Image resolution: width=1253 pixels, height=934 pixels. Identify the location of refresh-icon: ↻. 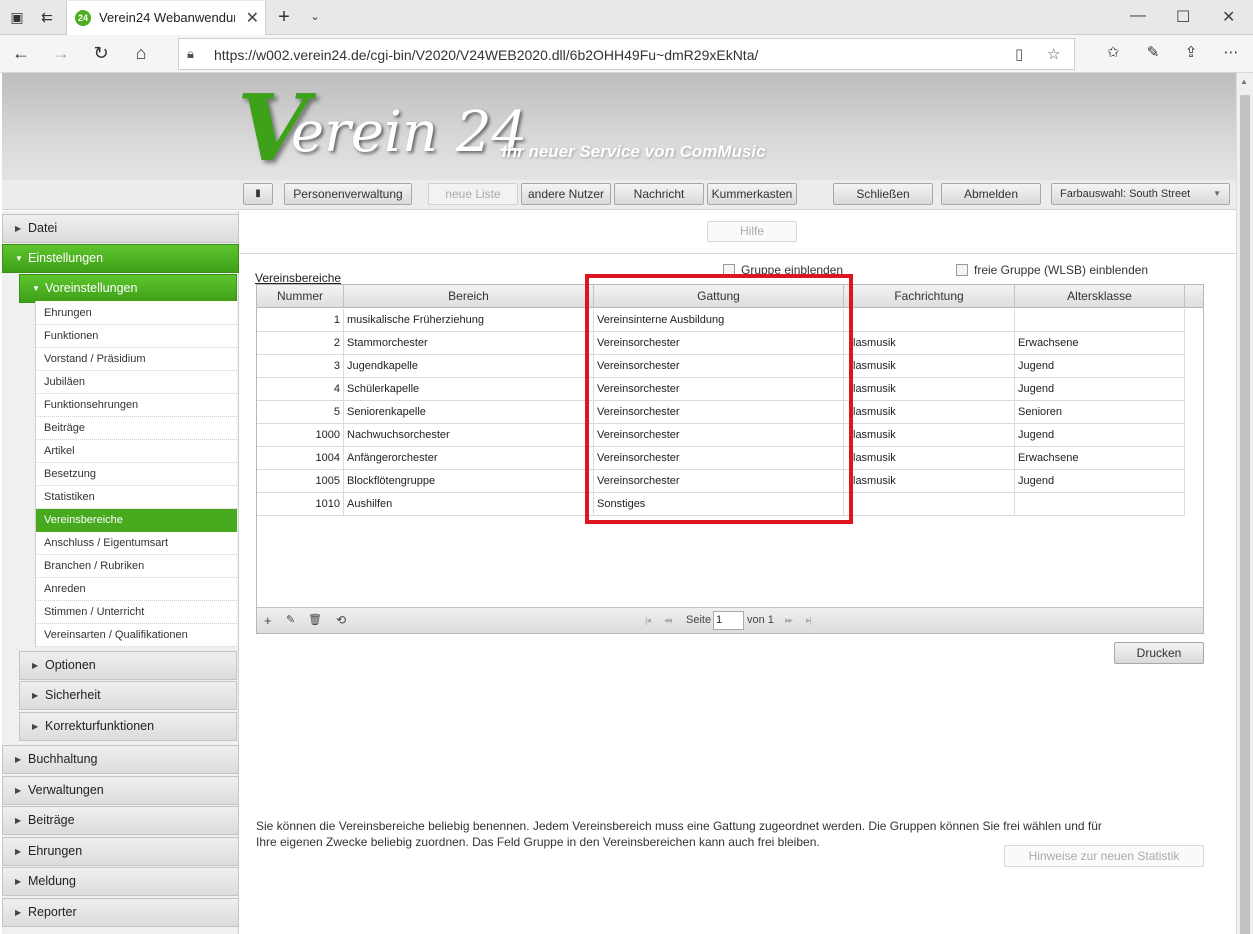
(101, 53).